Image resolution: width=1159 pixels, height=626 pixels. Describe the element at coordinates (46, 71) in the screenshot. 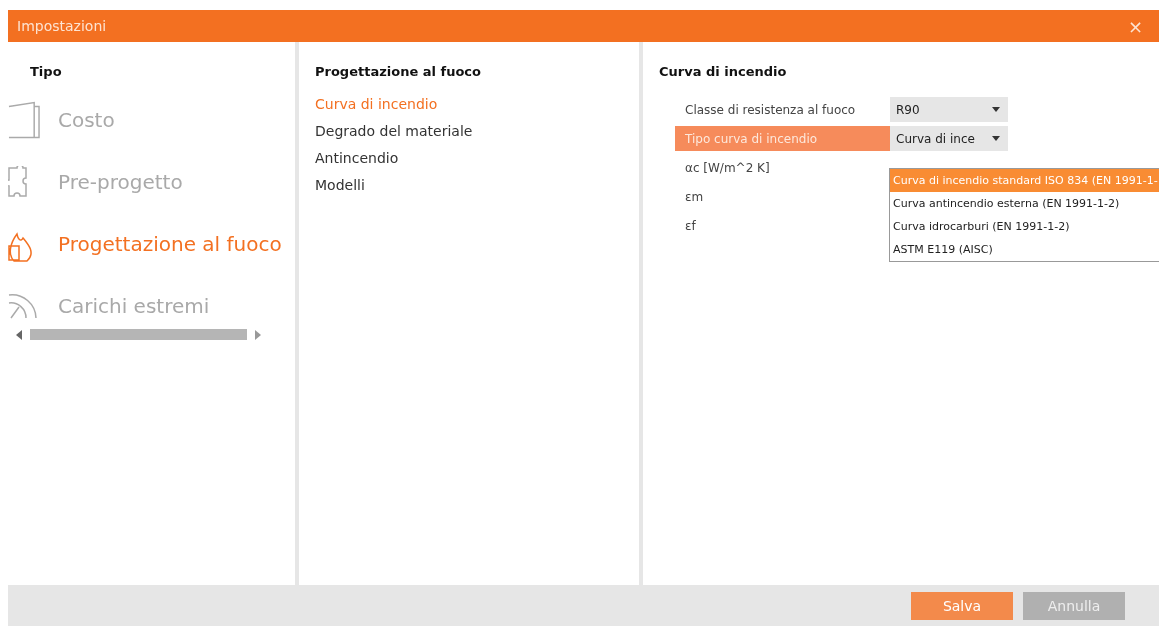

I see `panel-title: Tipo` at that location.